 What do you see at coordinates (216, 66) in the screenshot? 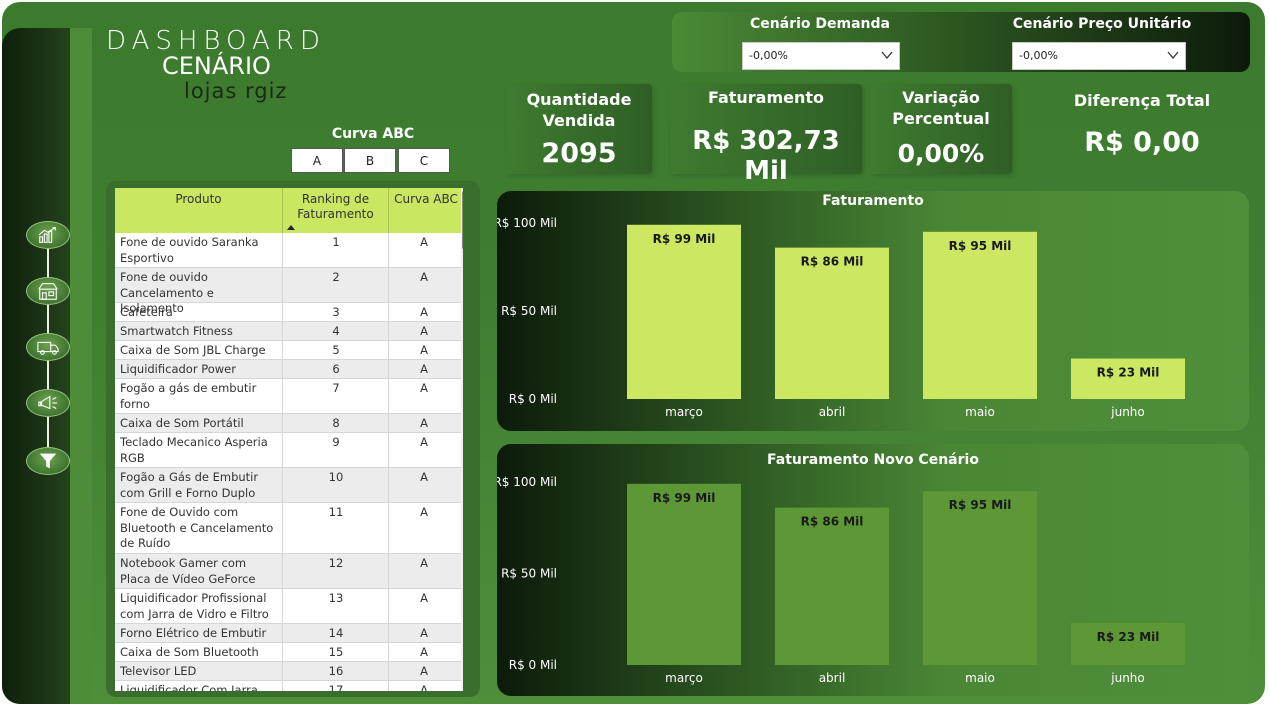
I see `page-subtitle: CENÁRIO` at bounding box center [216, 66].